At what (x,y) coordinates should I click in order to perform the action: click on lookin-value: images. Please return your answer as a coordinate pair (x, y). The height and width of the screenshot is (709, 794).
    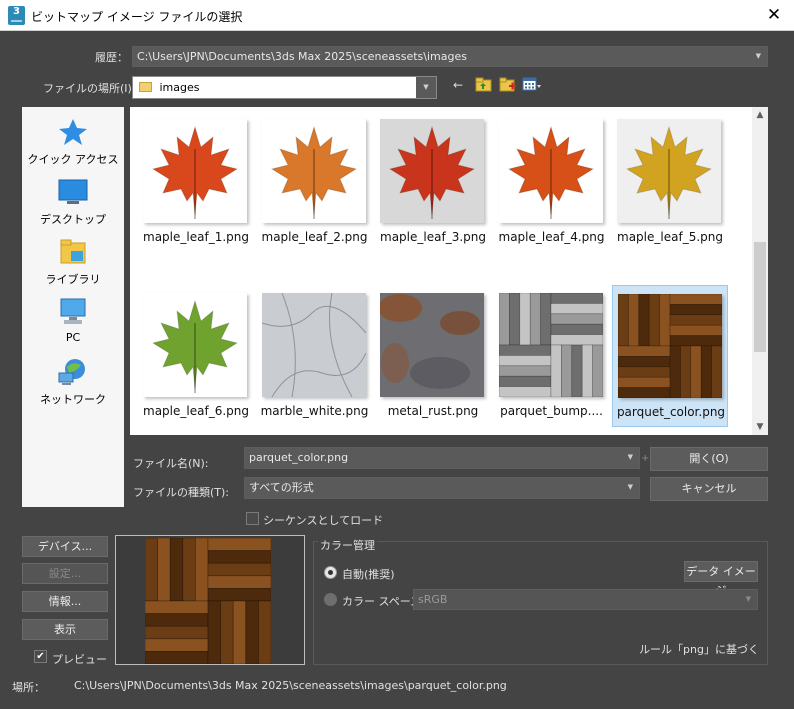
    Looking at the image, I should click on (179, 87).